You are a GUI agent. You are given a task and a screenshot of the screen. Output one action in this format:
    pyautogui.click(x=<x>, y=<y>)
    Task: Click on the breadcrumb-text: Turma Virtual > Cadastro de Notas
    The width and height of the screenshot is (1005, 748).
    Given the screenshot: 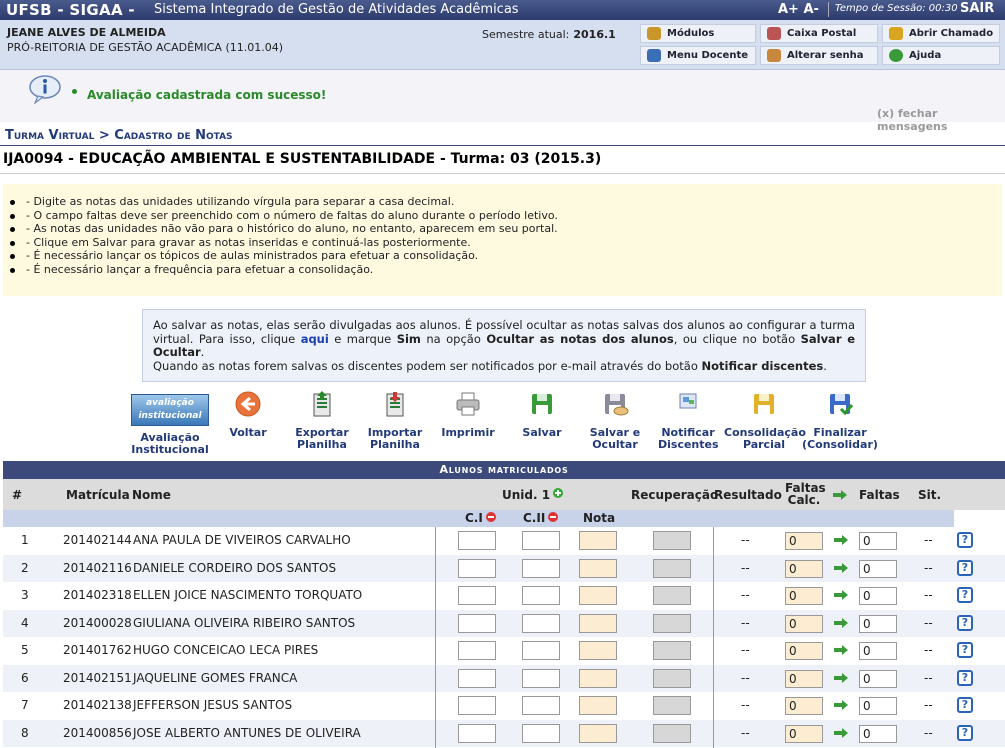 What is the action you would take?
    pyautogui.click(x=119, y=135)
    